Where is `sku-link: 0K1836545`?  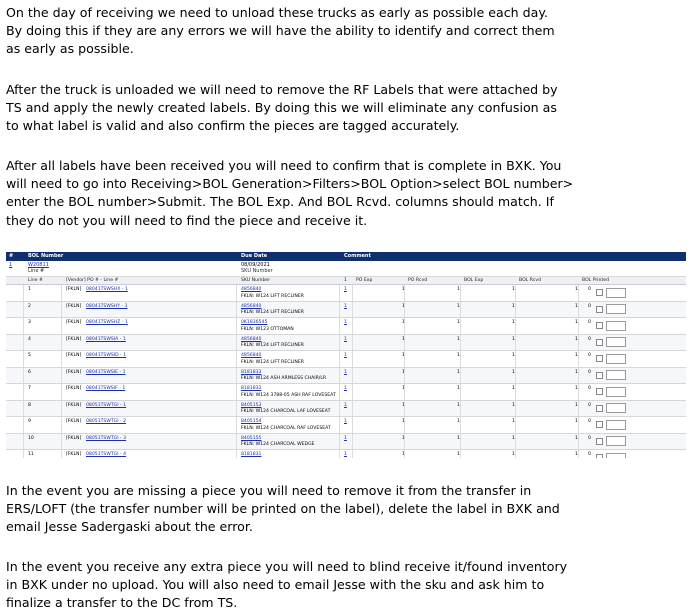
sku-link: 0K1836545 is located at coordinates (254, 322).